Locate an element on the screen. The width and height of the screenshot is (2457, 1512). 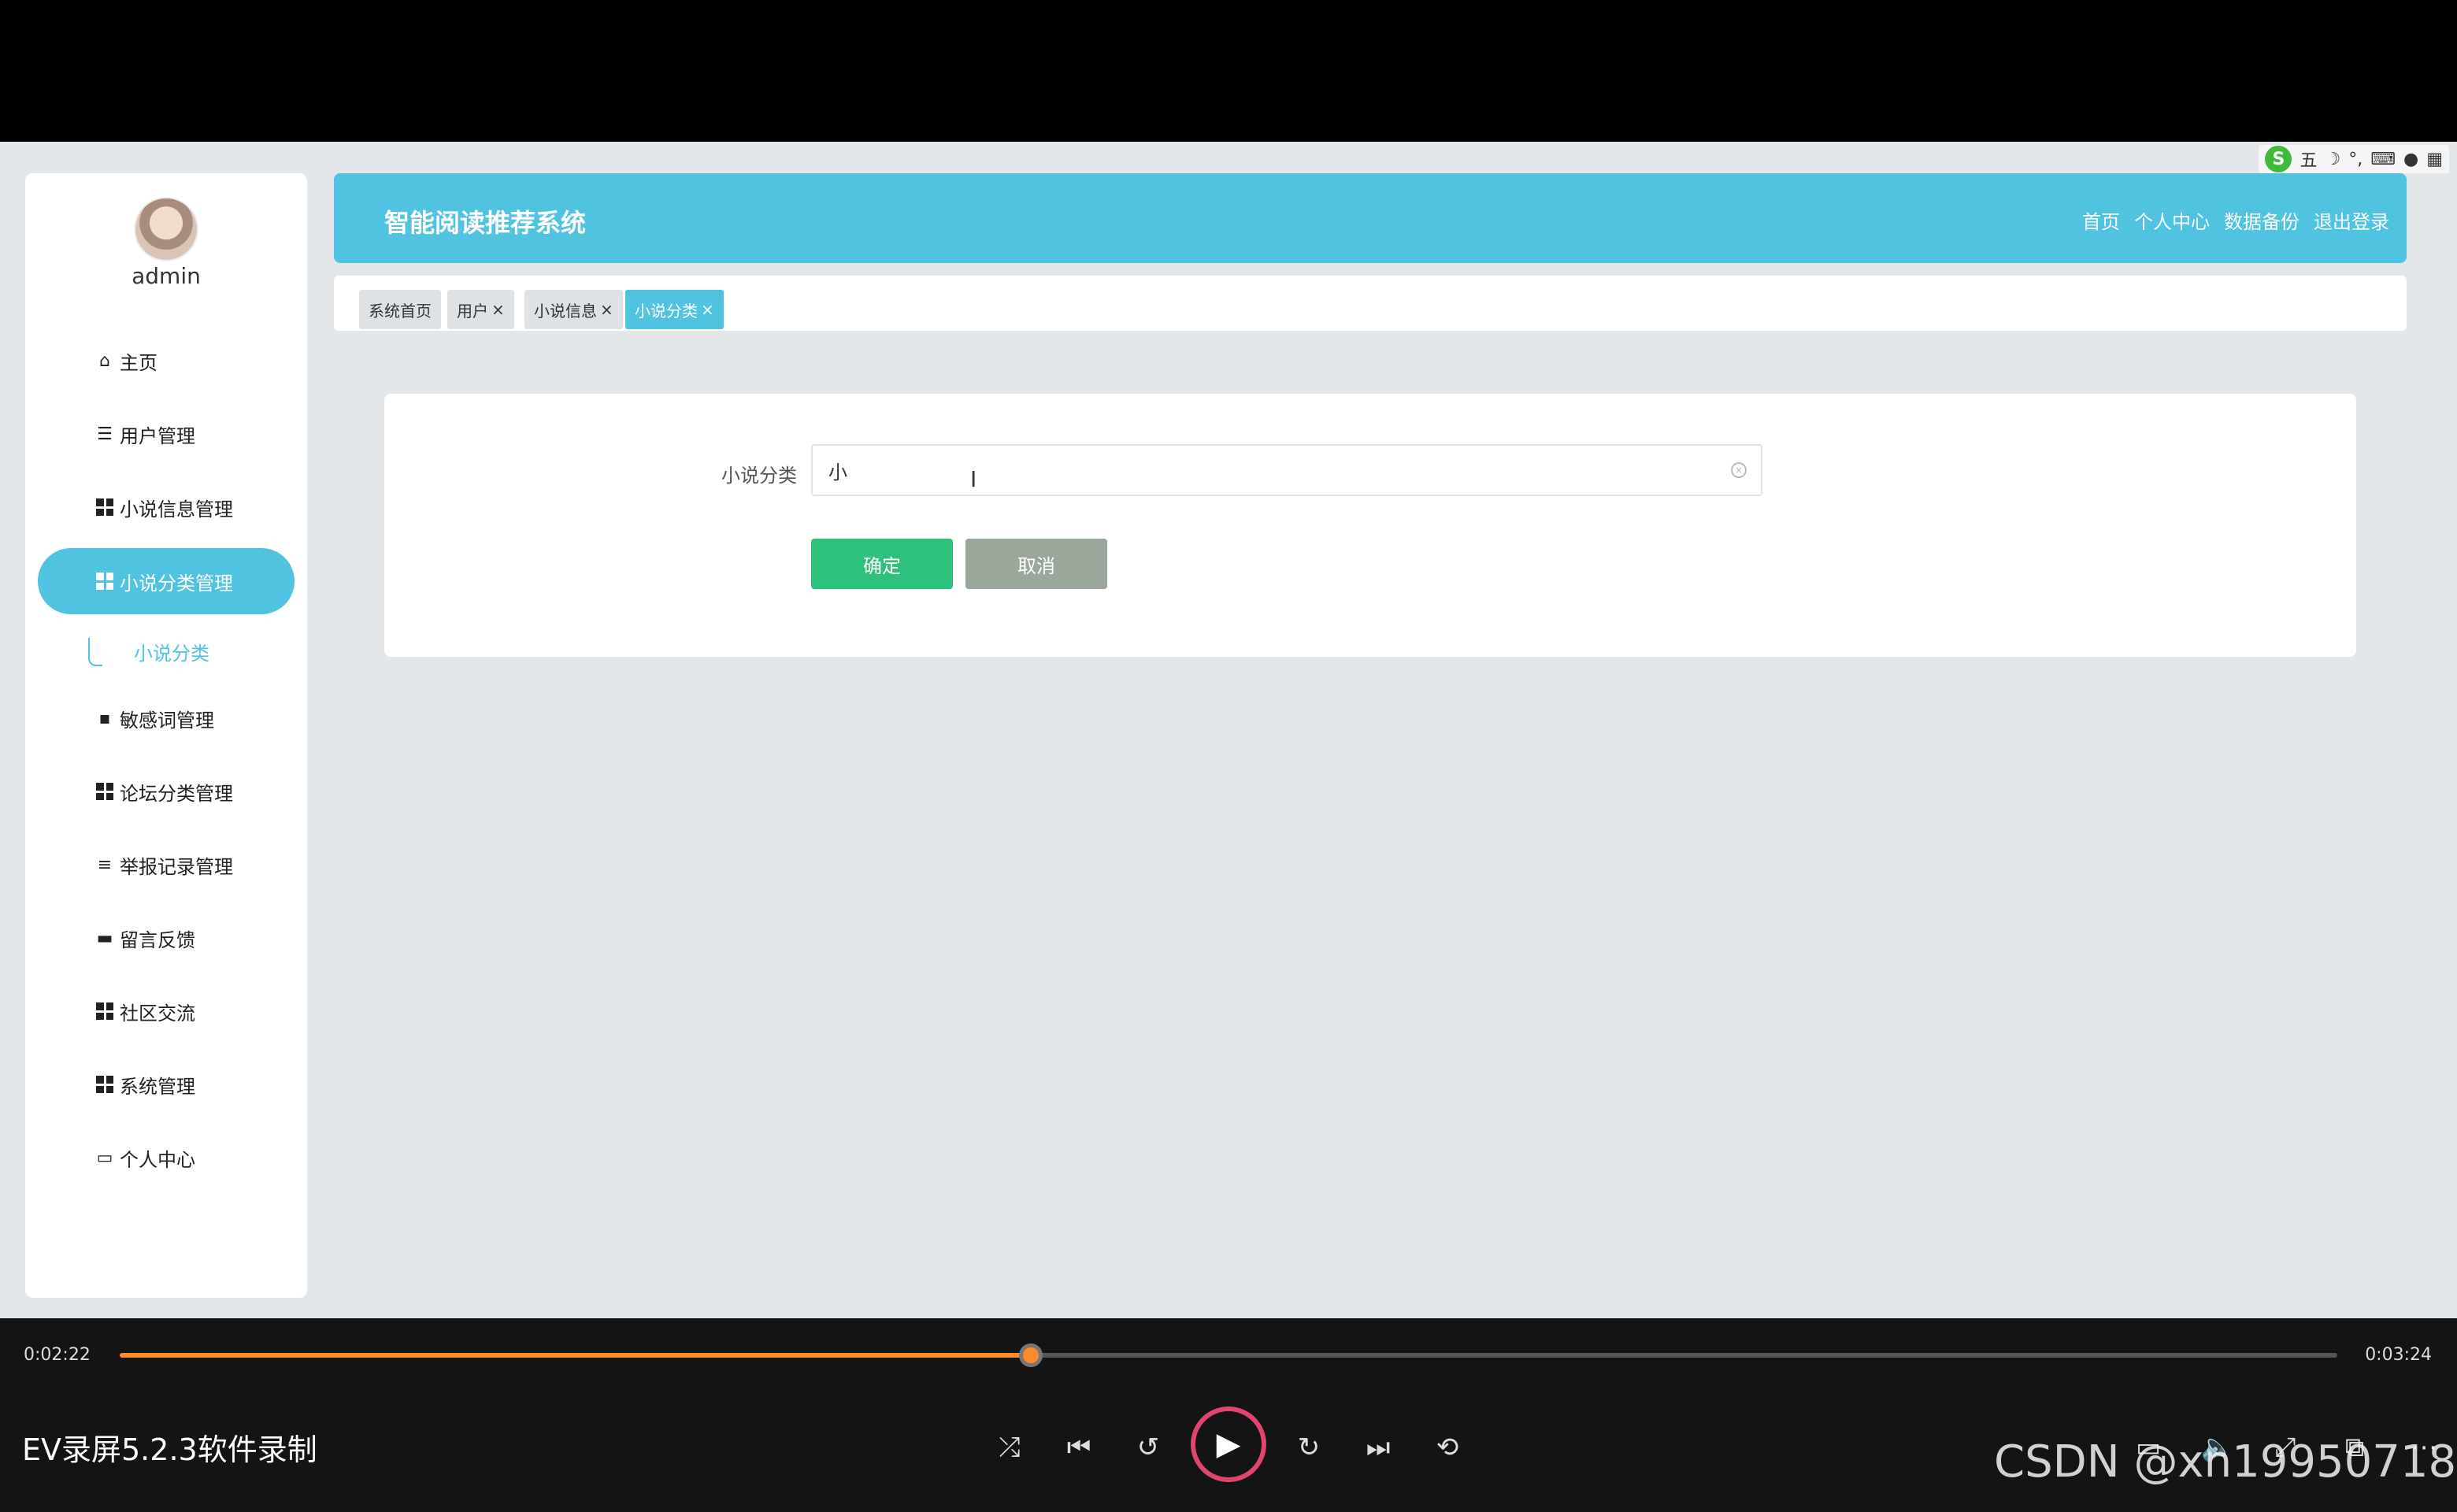
progress-fill is located at coordinates (576, 1355).